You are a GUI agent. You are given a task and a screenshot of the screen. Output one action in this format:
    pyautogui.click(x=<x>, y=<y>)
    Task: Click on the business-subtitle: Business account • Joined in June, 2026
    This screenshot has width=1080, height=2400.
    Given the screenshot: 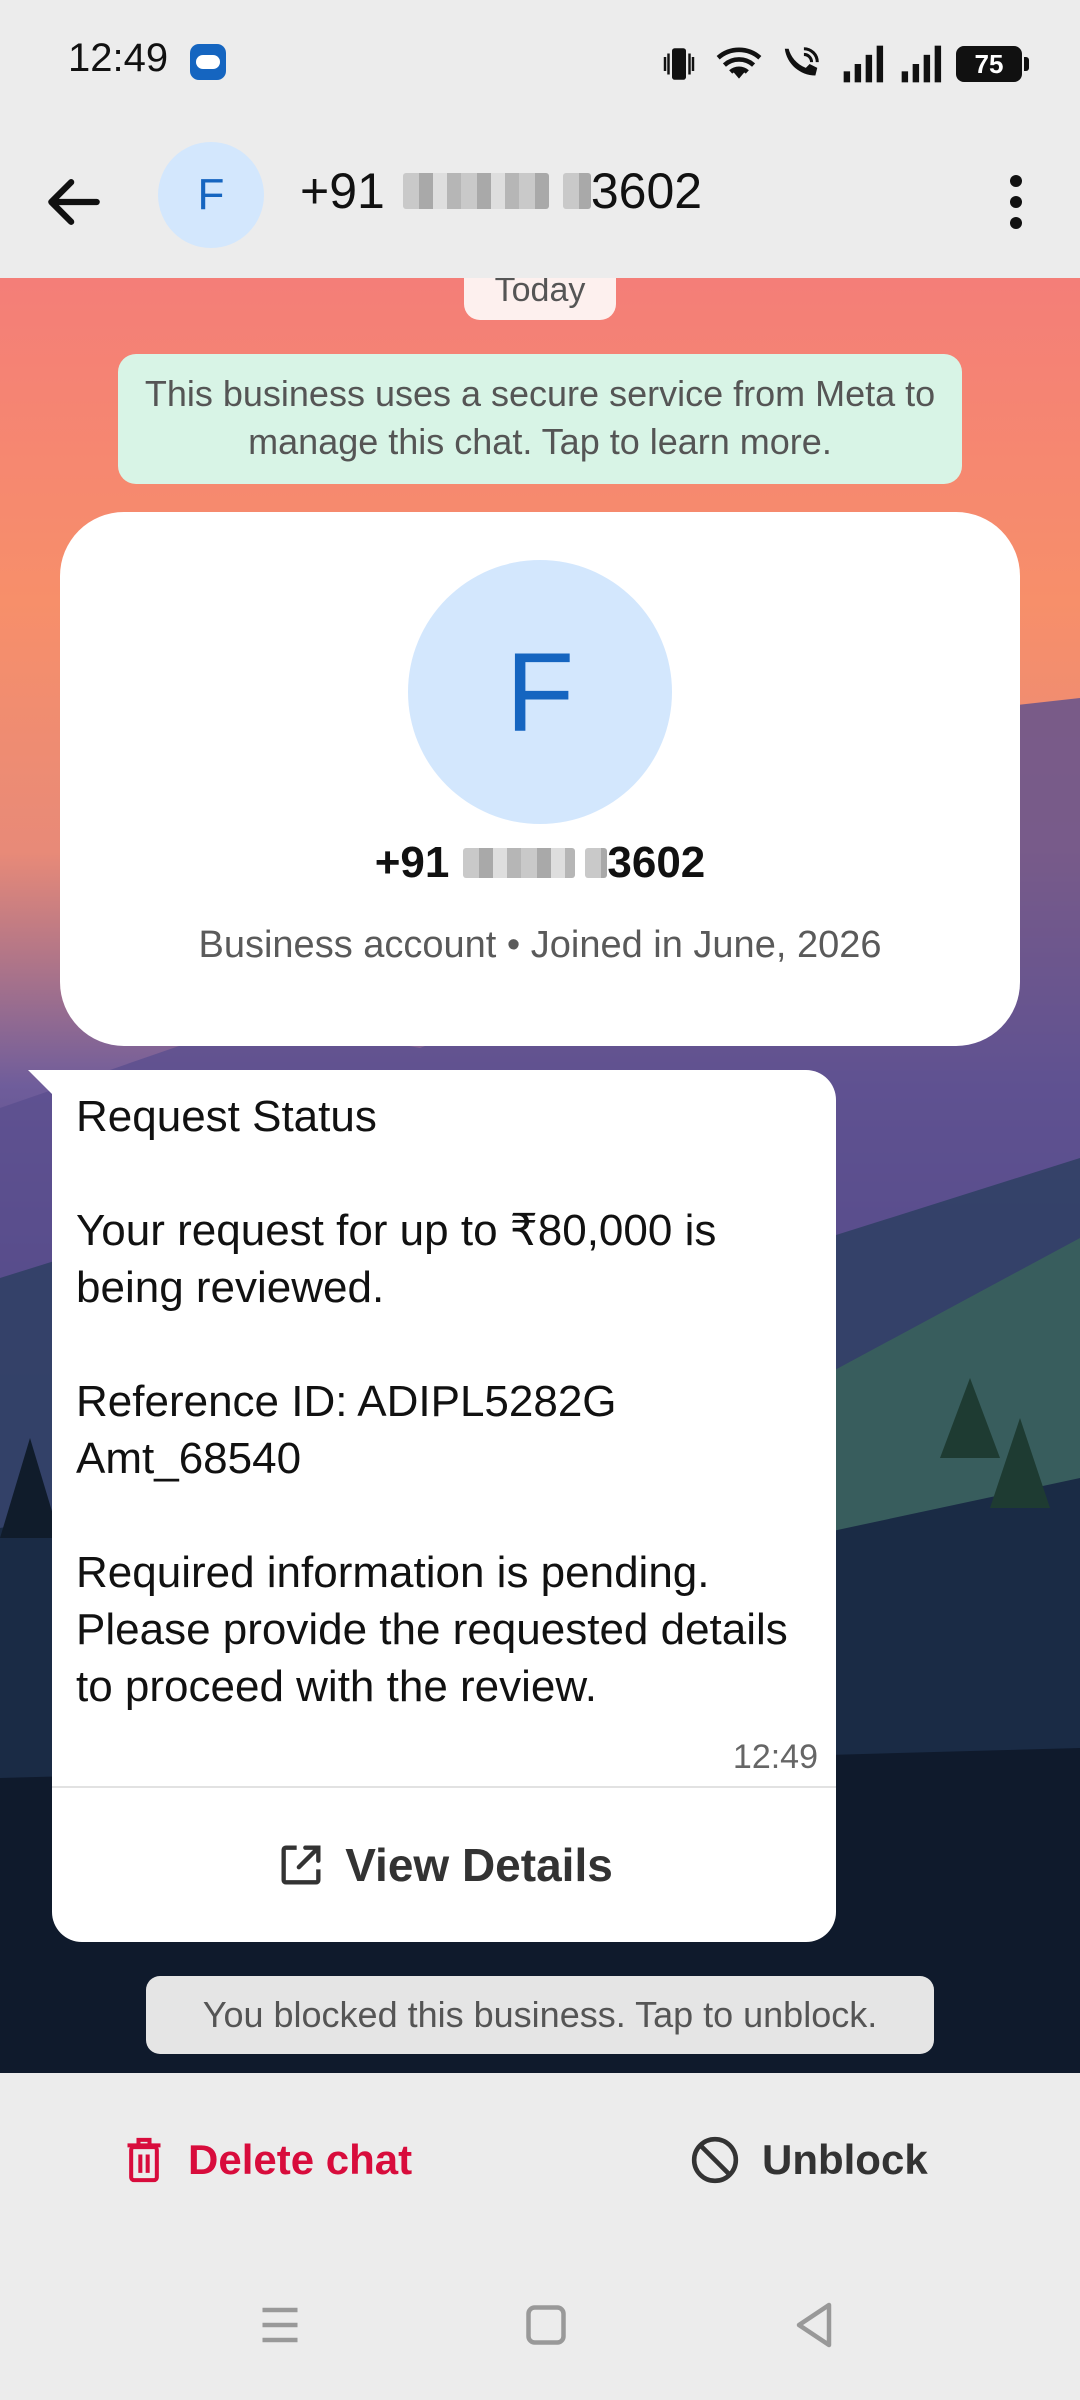 What is the action you would take?
    pyautogui.click(x=540, y=945)
    